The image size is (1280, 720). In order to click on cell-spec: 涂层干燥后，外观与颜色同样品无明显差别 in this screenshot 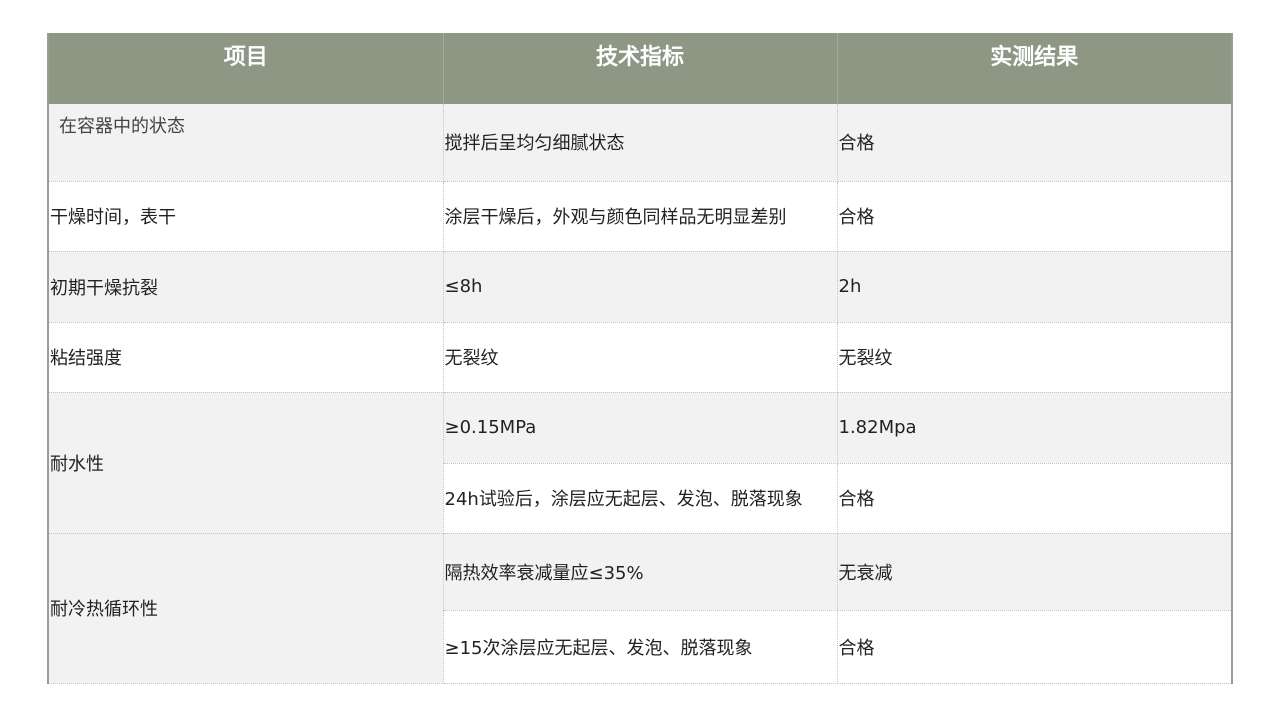, I will do `click(640, 216)`.